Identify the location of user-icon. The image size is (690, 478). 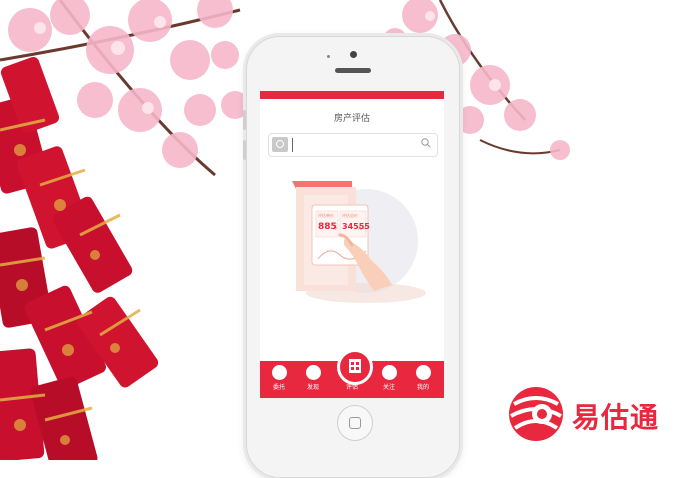
(423, 372).